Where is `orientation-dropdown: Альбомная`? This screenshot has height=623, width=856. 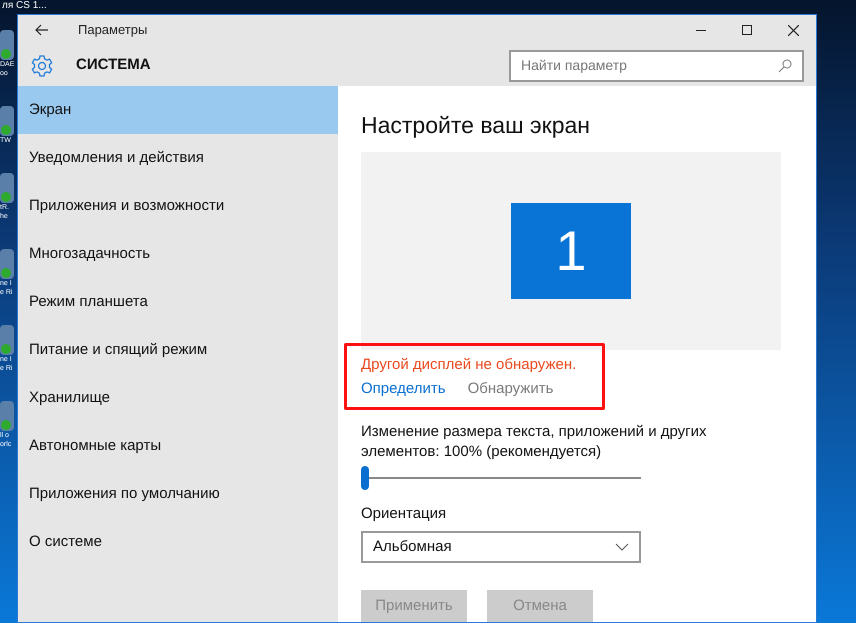
orientation-dropdown: Альбомная is located at coordinates (501, 547).